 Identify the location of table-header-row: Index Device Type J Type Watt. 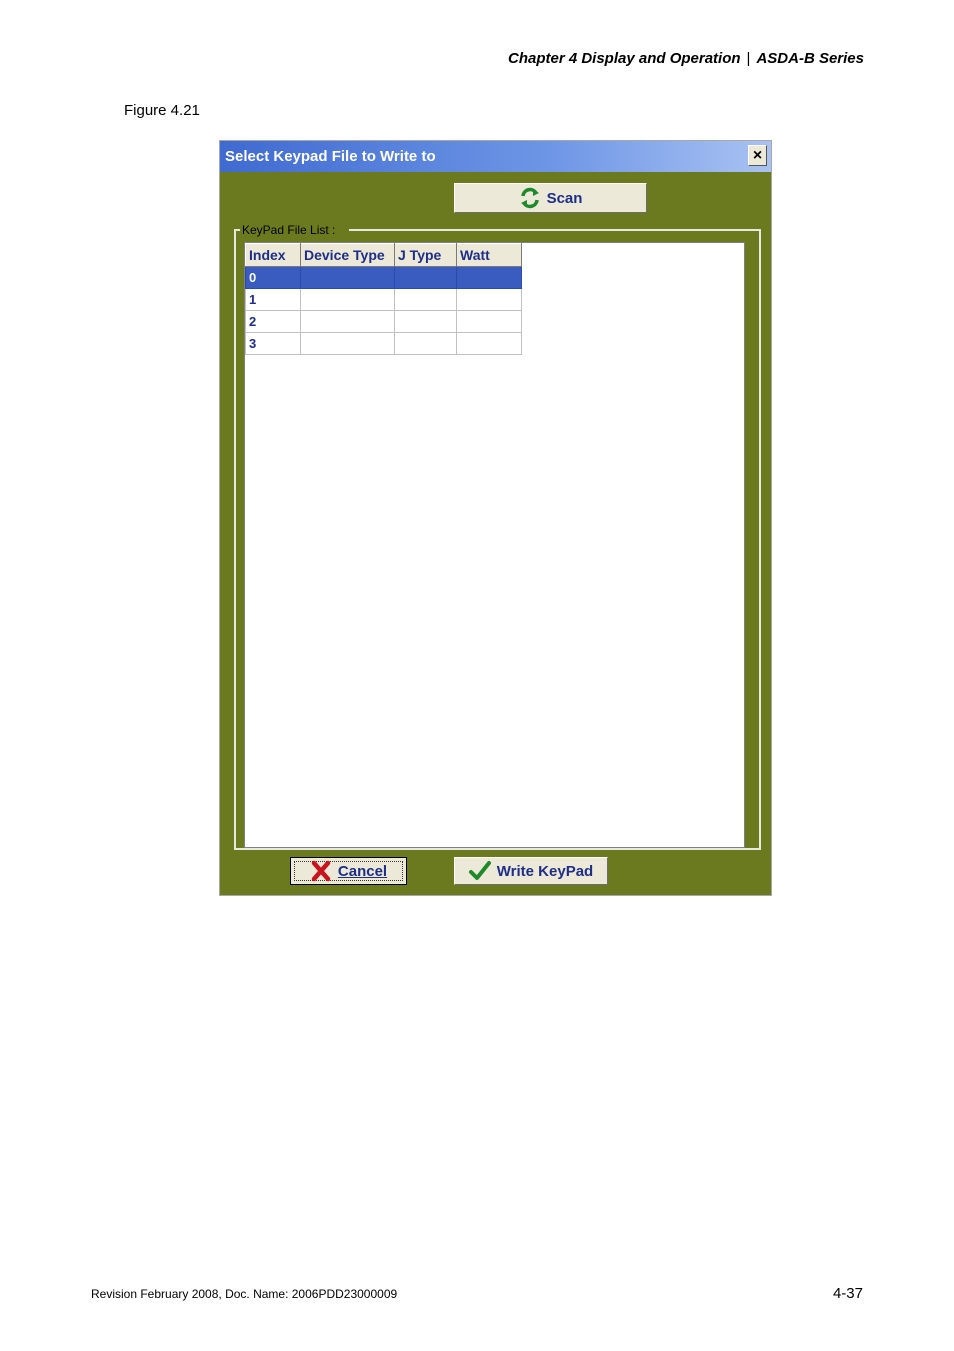
(383, 255).